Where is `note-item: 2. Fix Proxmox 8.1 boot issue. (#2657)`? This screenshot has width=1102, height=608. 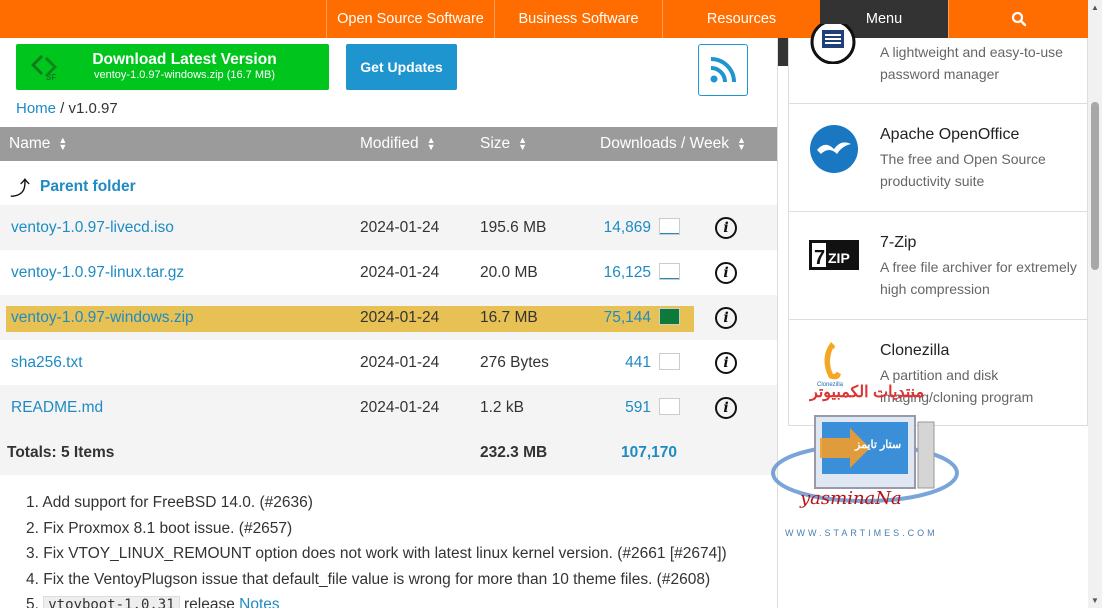
note-item: 2. Fix Proxmox 8.1 boot issue. (#2657) is located at coordinates (159, 528).